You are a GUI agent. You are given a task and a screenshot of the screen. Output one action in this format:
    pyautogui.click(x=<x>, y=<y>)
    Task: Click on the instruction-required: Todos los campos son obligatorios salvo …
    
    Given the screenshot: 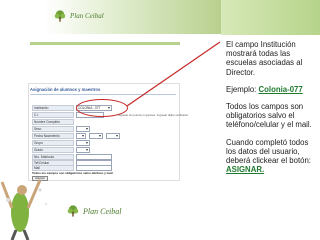 What is the action you would take?
    pyautogui.click(x=269, y=116)
    